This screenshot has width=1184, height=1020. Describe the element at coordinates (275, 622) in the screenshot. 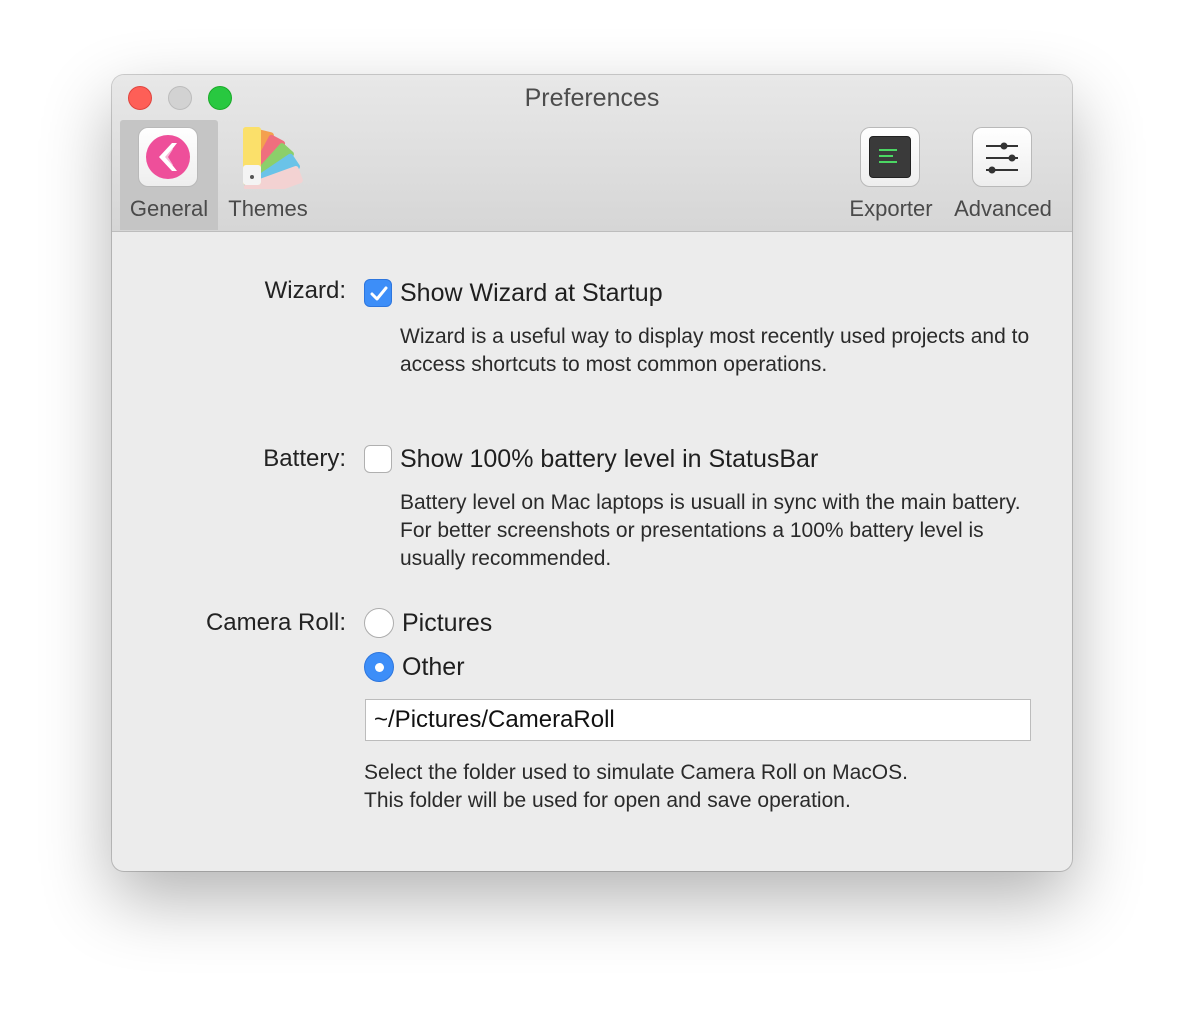

I see `camera-roll-label: Camera Roll:` at that location.